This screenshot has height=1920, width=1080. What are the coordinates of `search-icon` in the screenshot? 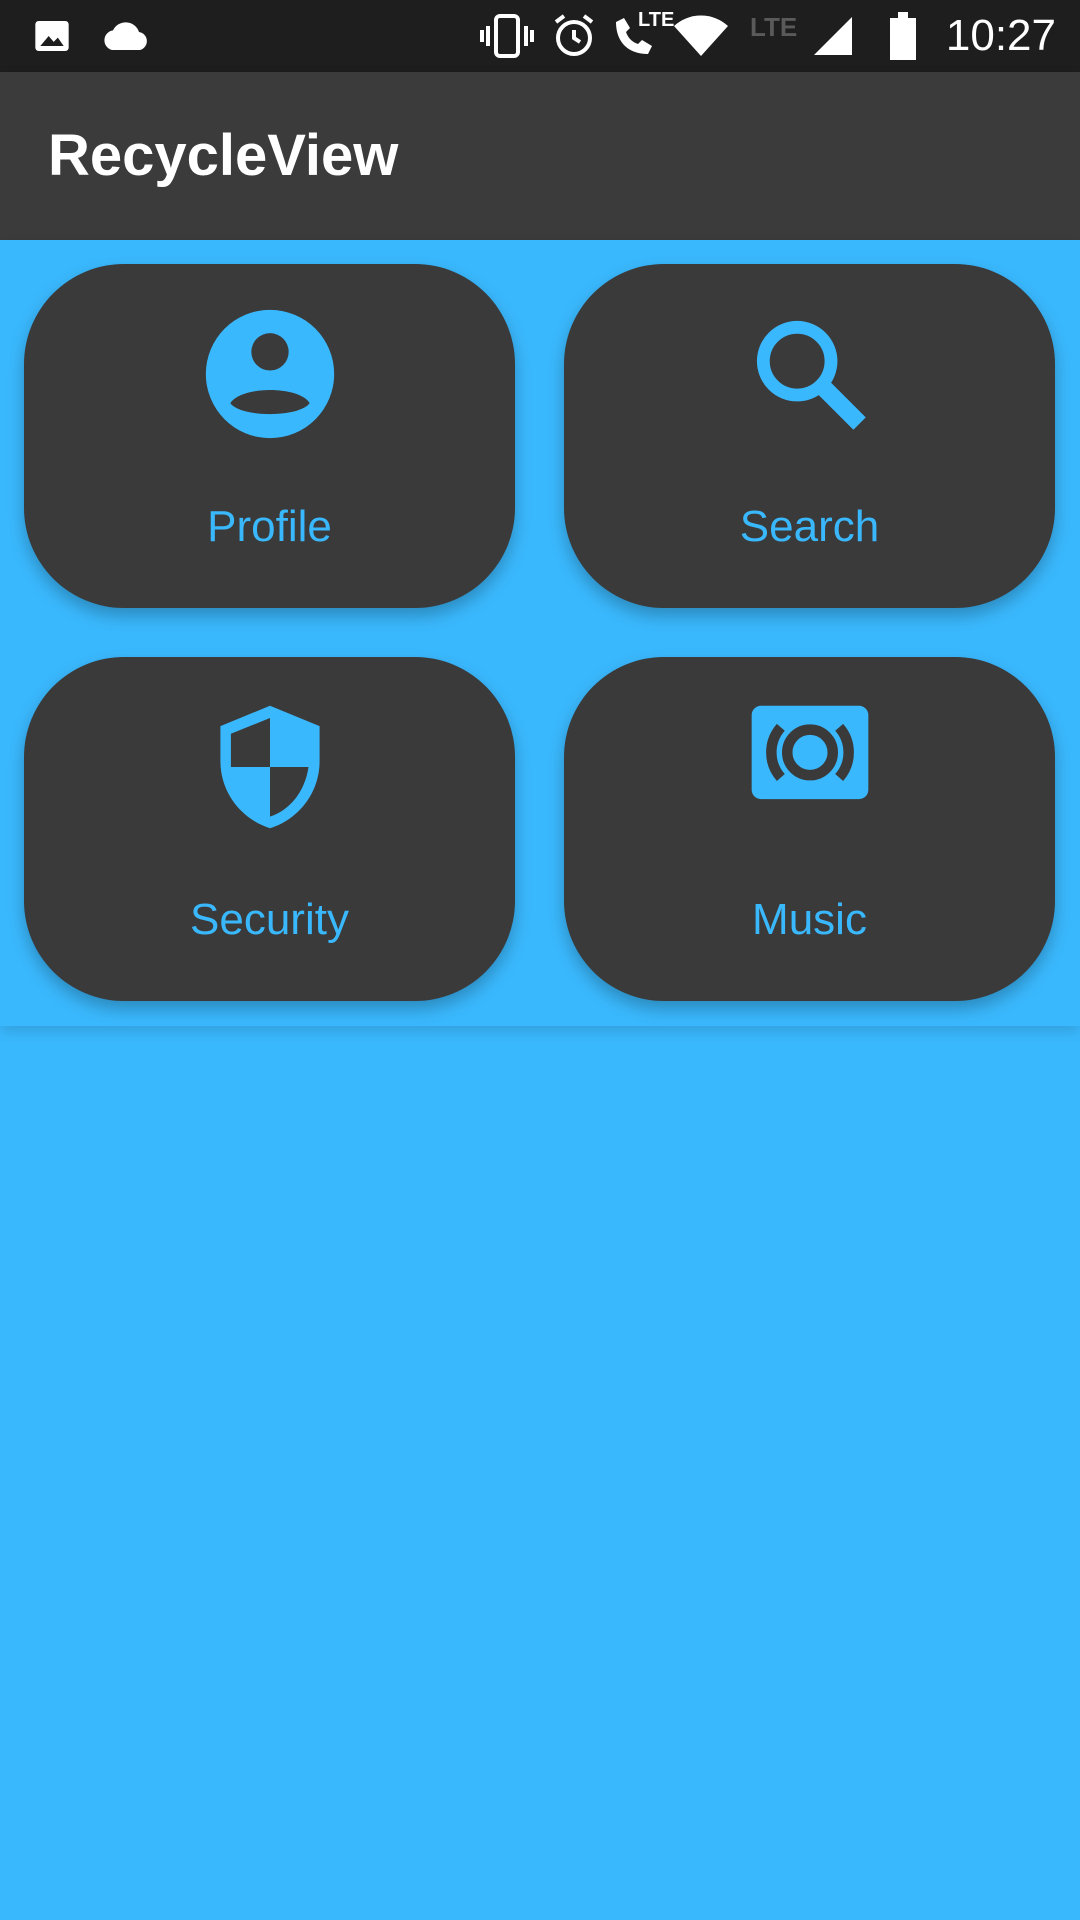 It's located at (810, 374).